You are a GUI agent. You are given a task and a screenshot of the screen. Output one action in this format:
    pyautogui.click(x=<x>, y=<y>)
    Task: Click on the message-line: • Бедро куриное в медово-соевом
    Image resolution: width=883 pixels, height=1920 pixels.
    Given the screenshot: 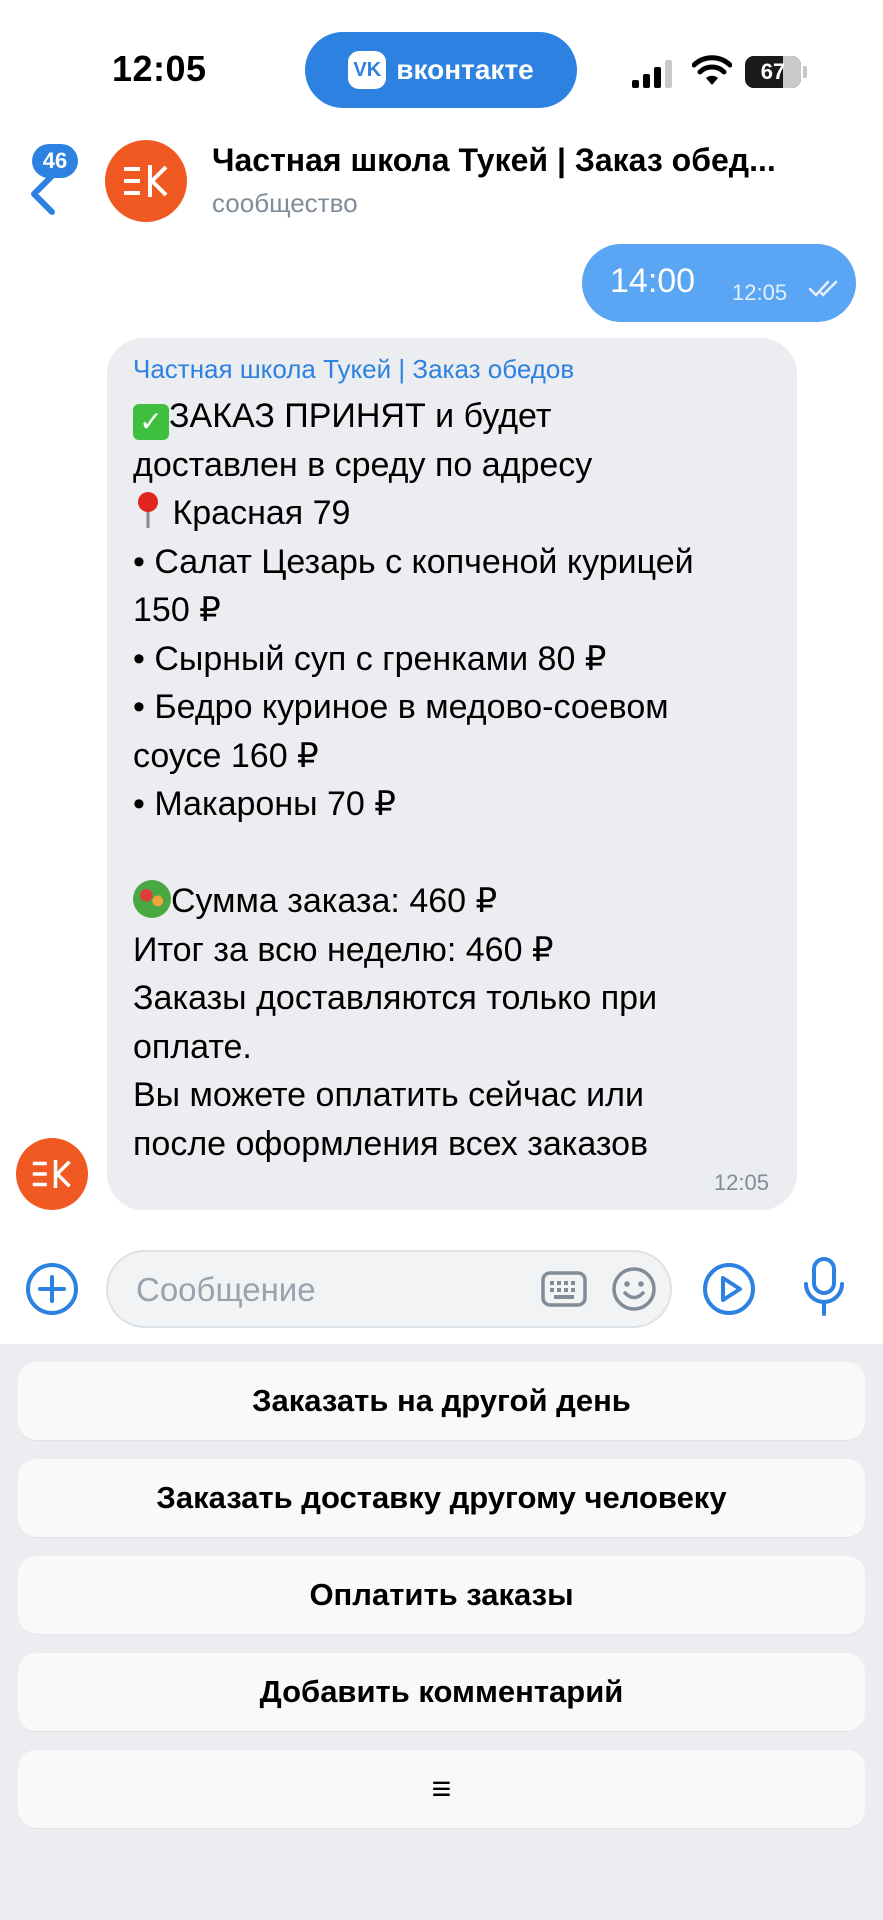 What is the action you would take?
    pyautogui.click(x=401, y=707)
    